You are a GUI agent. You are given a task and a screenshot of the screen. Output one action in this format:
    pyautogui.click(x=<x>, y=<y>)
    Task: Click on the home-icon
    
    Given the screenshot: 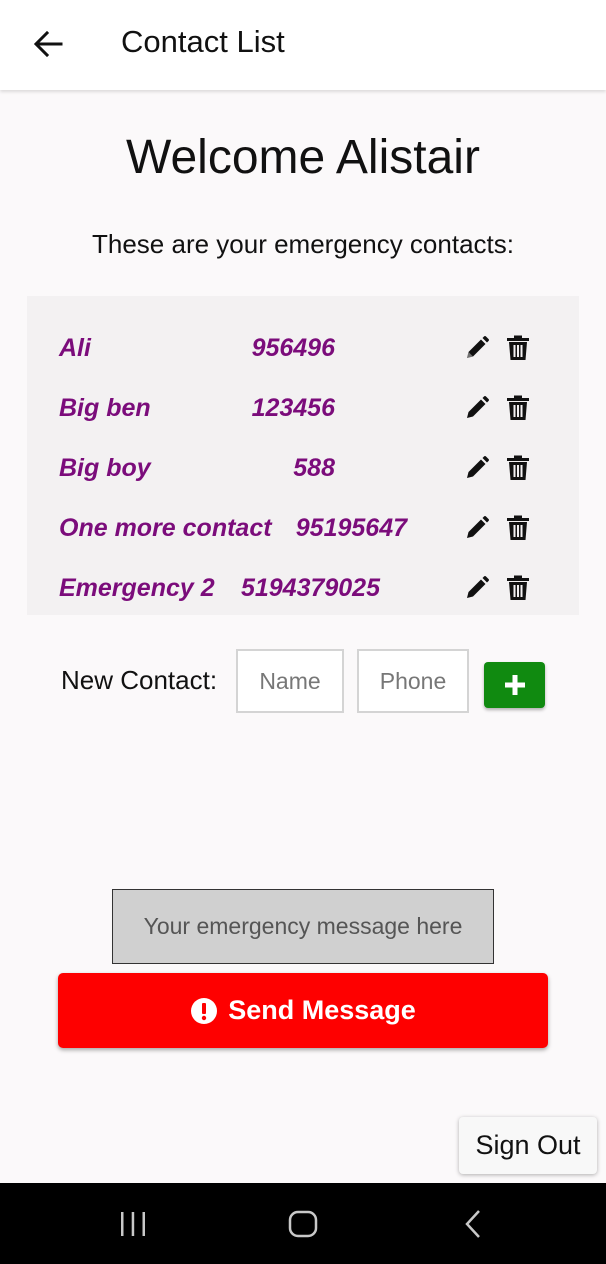 What is the action you would take?
    pyautogui.click(x=303, y=1223)
    